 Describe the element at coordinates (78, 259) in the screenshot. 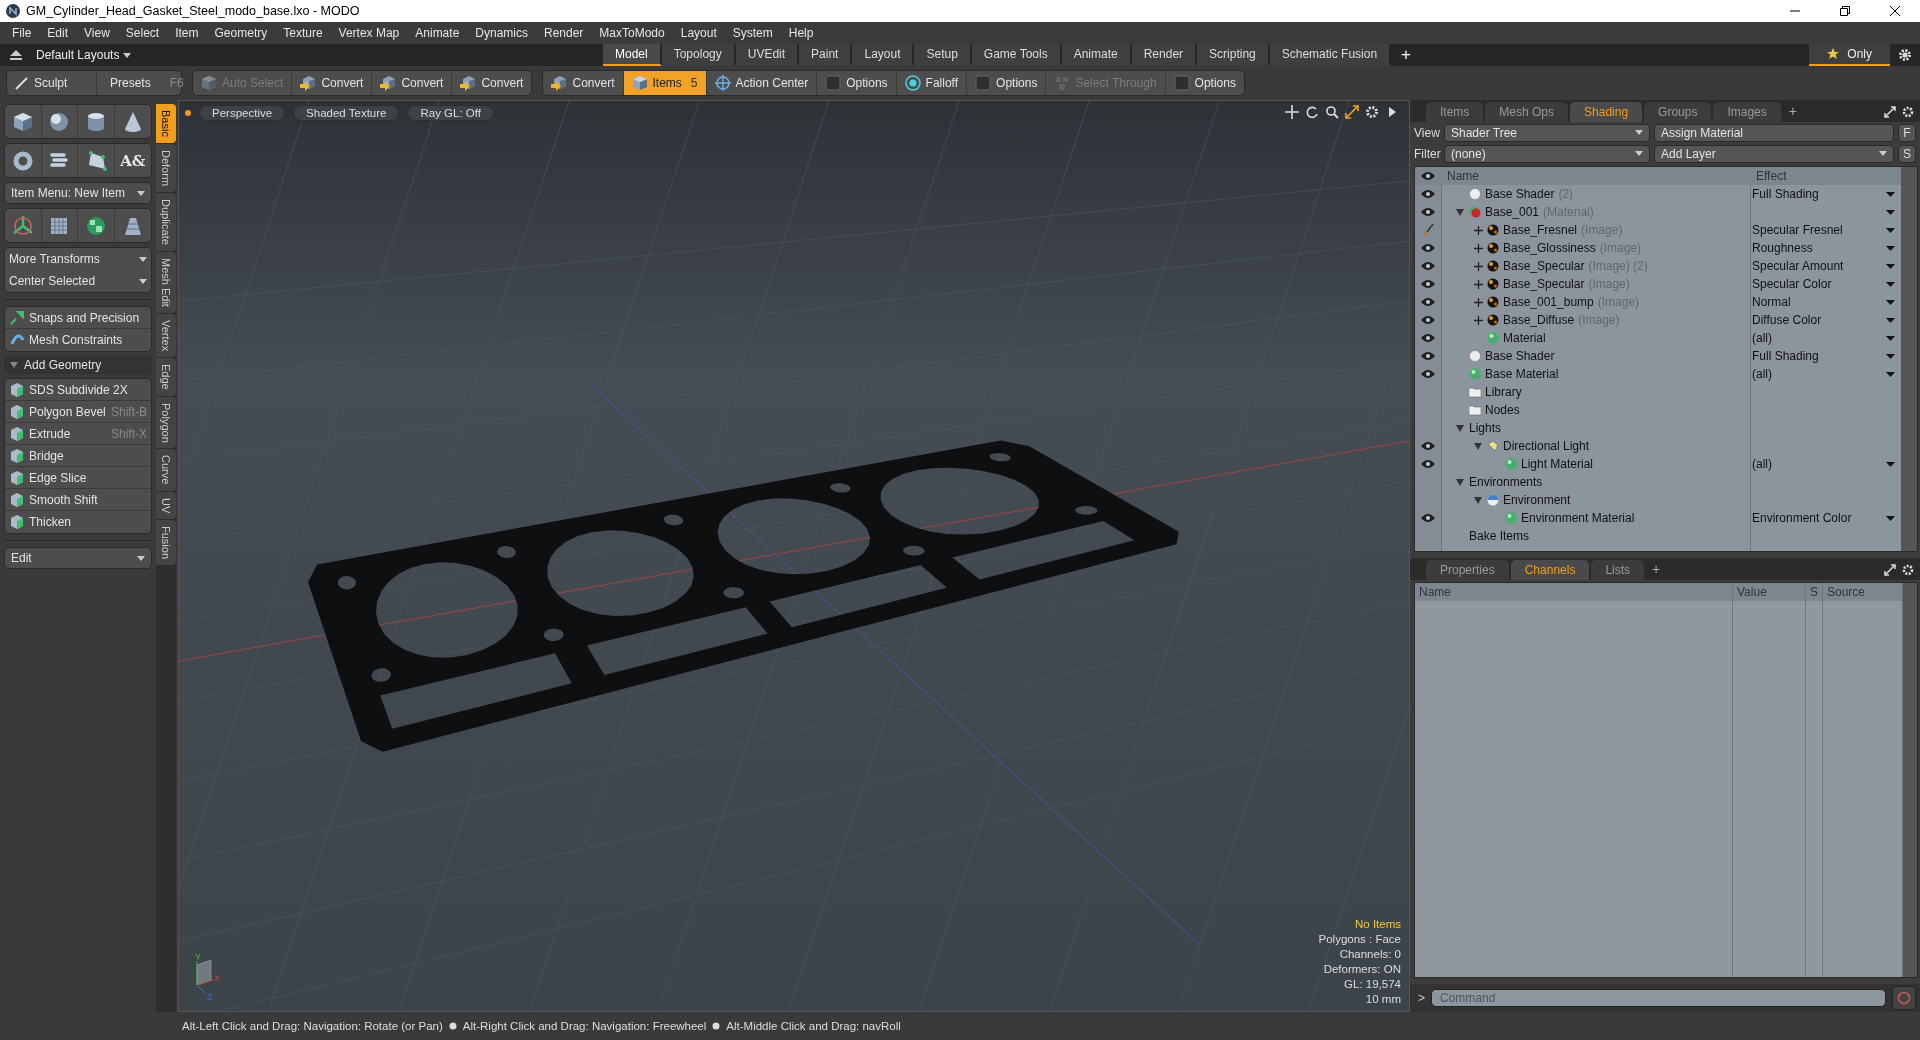

I see `transform-dropdown: More Transforms` at that location.